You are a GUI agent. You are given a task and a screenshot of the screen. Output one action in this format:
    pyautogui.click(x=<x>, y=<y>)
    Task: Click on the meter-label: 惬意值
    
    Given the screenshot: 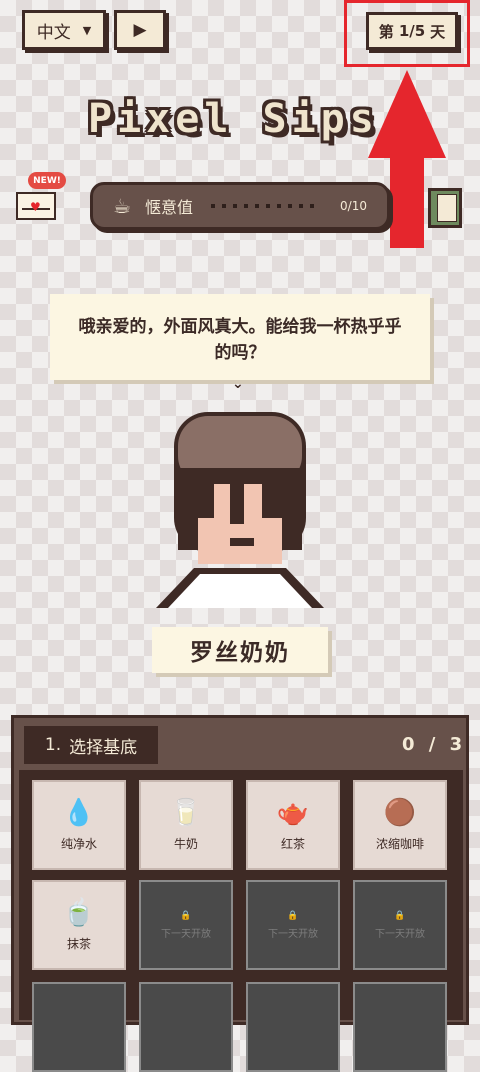 What is the action you would take?
    pyautogui.click(x=168, y=207)
    